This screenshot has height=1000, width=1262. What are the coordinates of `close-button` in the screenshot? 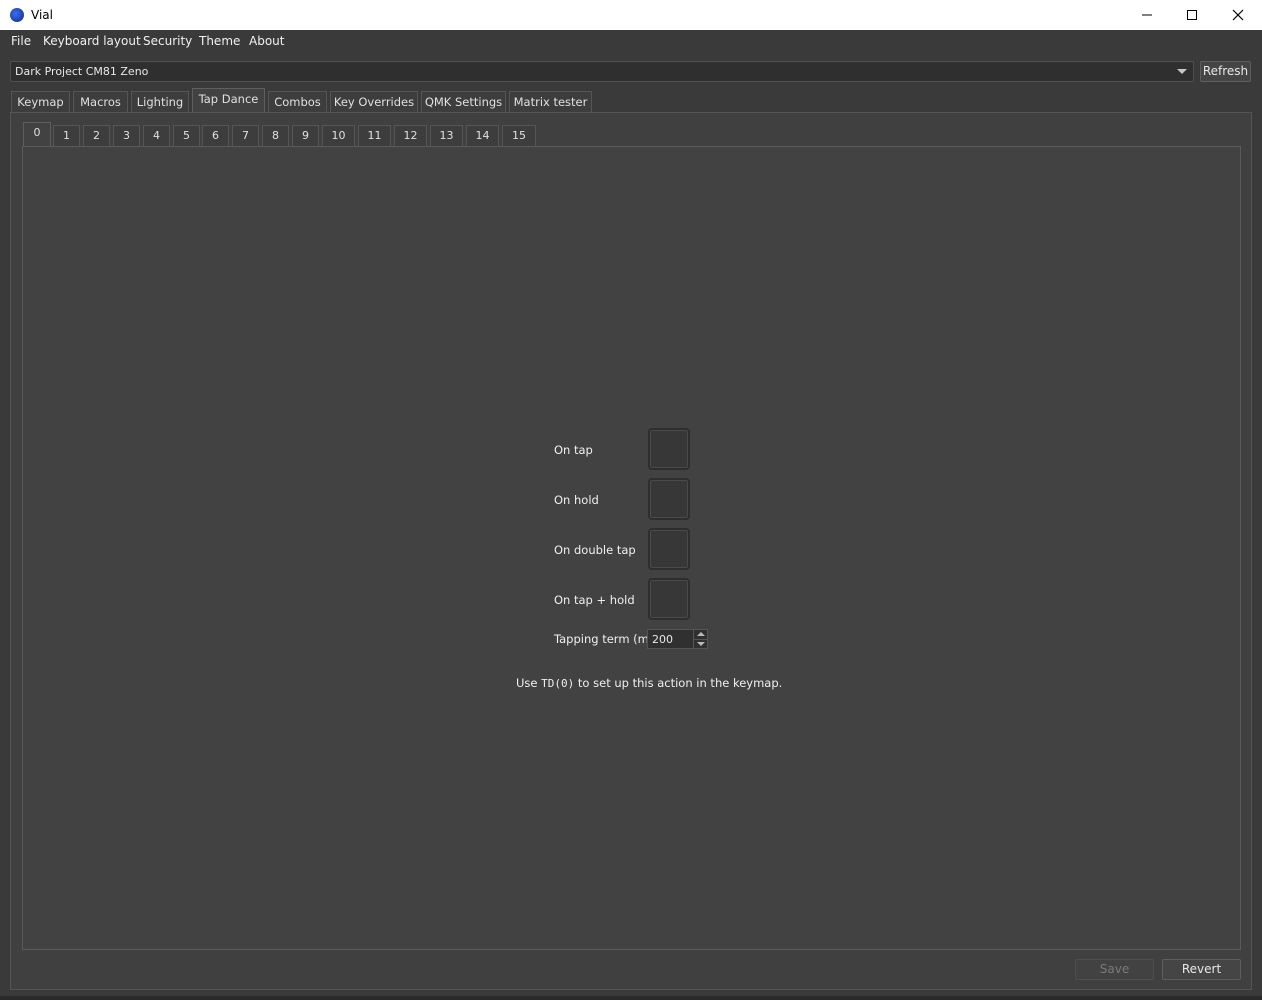 It's located at (1238, 15).